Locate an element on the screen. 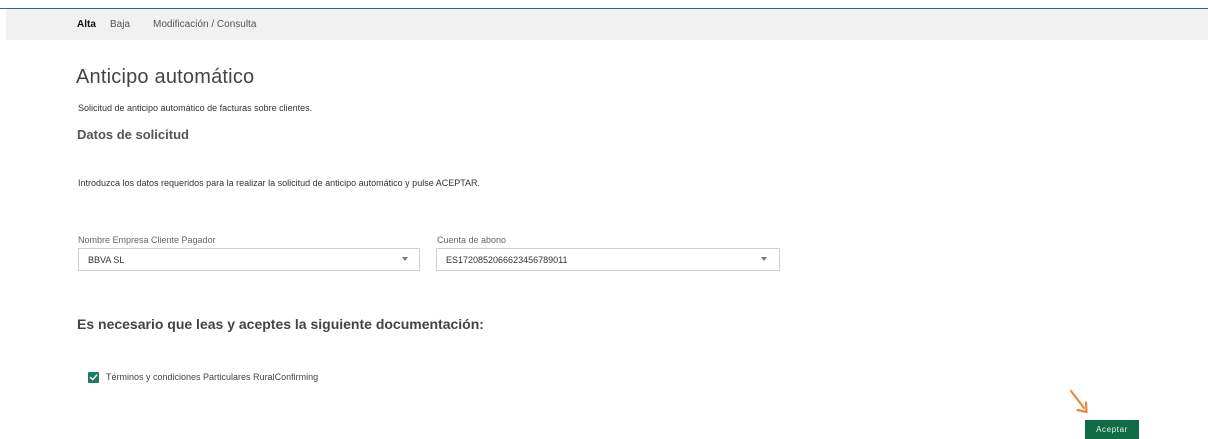  check-icon is located at coordinates (93, 377).